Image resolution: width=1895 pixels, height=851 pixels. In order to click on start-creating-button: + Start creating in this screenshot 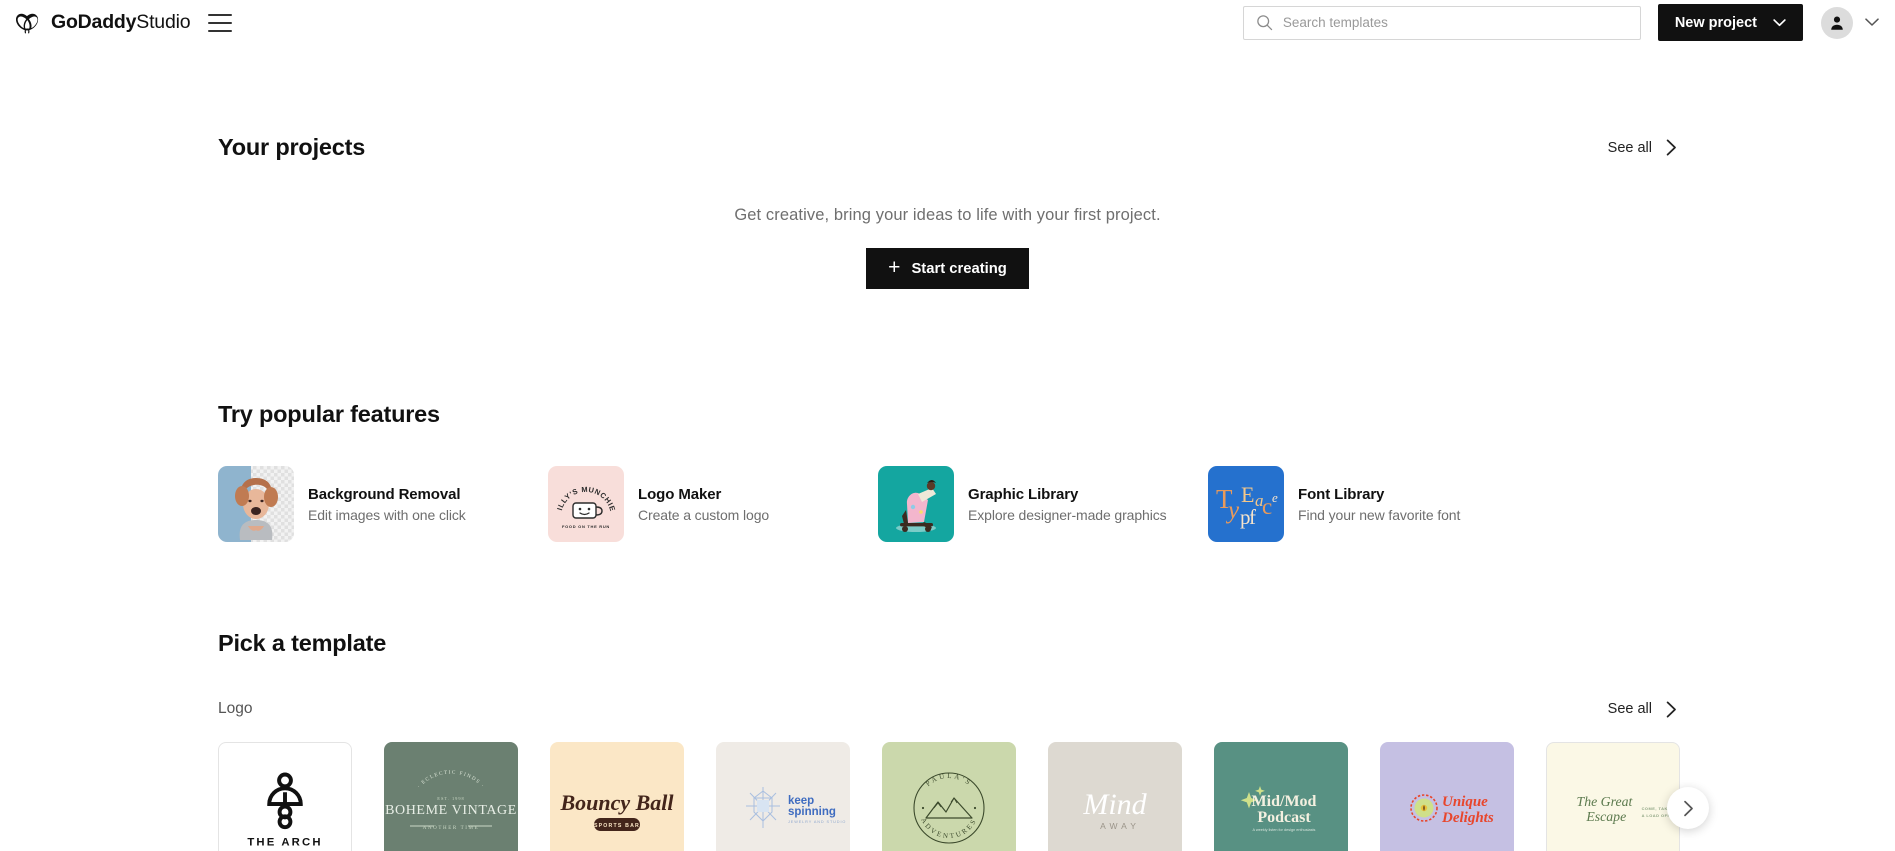, I will do `click(947, 268)`.